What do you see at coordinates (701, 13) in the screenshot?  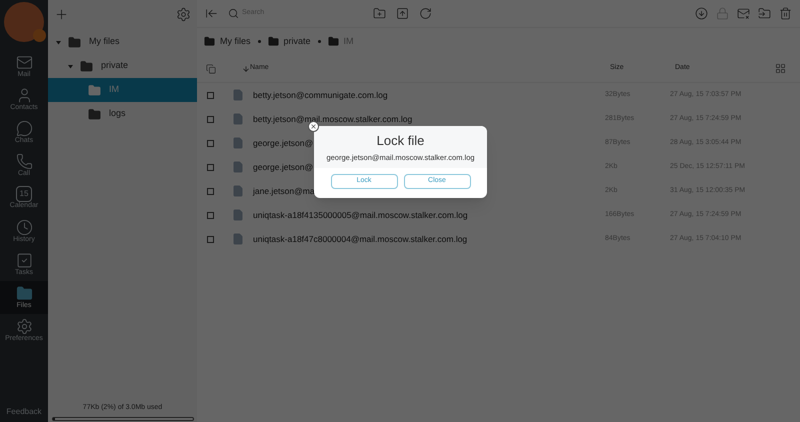 I see `download-icon` at bounding box center [701, 13].